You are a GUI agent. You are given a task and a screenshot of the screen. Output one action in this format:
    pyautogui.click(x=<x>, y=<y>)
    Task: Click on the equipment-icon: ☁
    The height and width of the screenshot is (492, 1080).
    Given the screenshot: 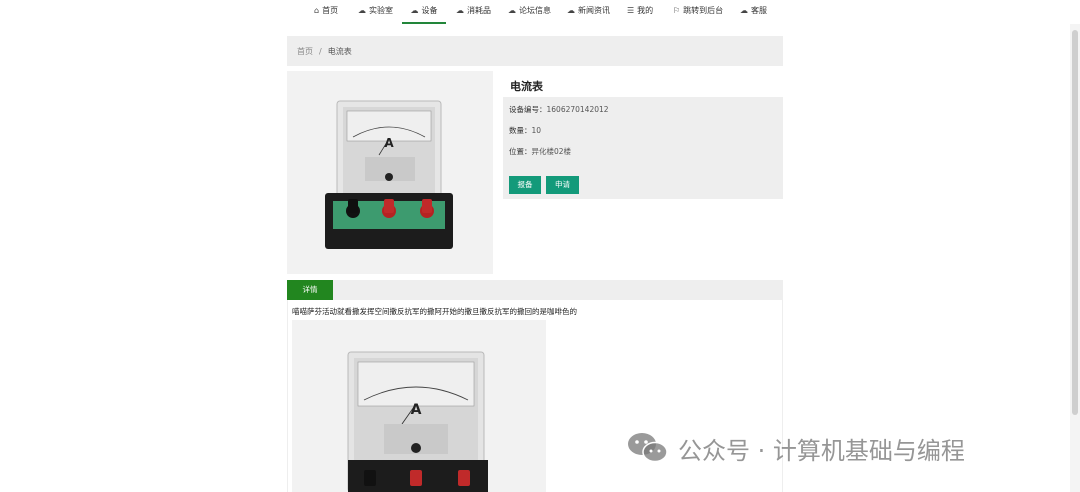 What is the action you would take?
    pyautogui.click(x=414, y=10)
    